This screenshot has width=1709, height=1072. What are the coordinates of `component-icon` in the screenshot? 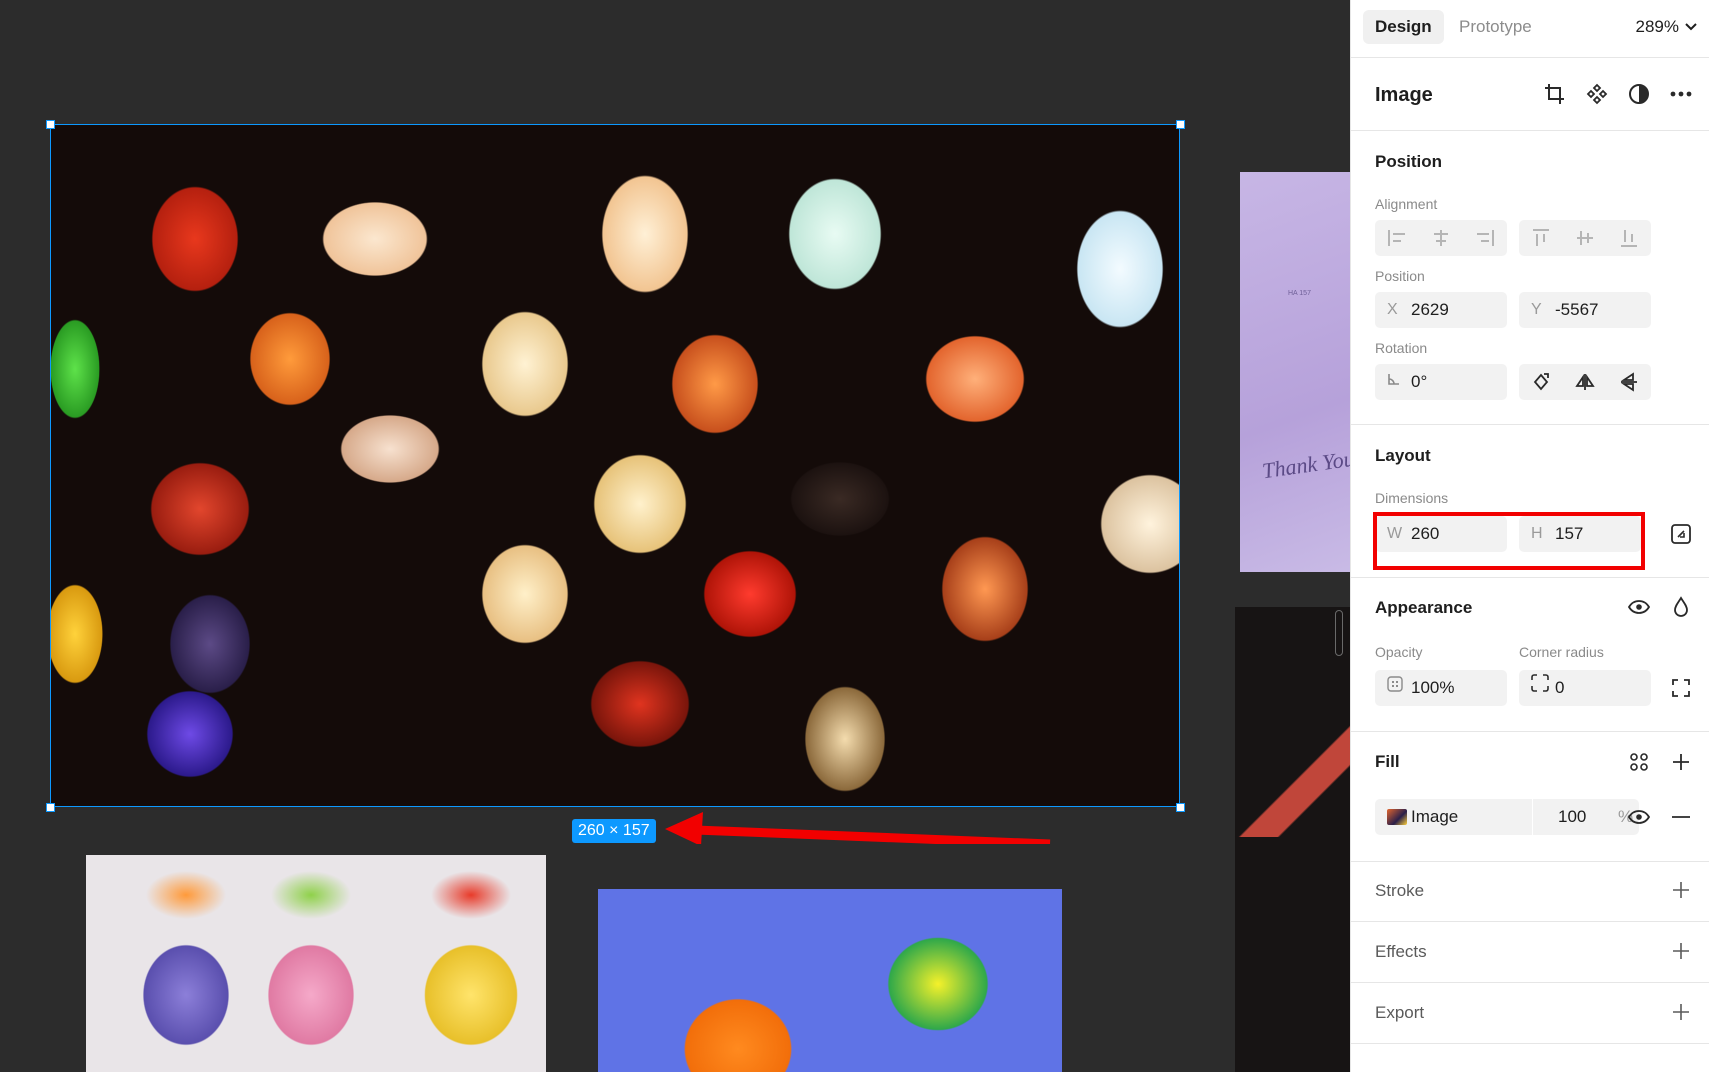 It's located at (1597, 94).